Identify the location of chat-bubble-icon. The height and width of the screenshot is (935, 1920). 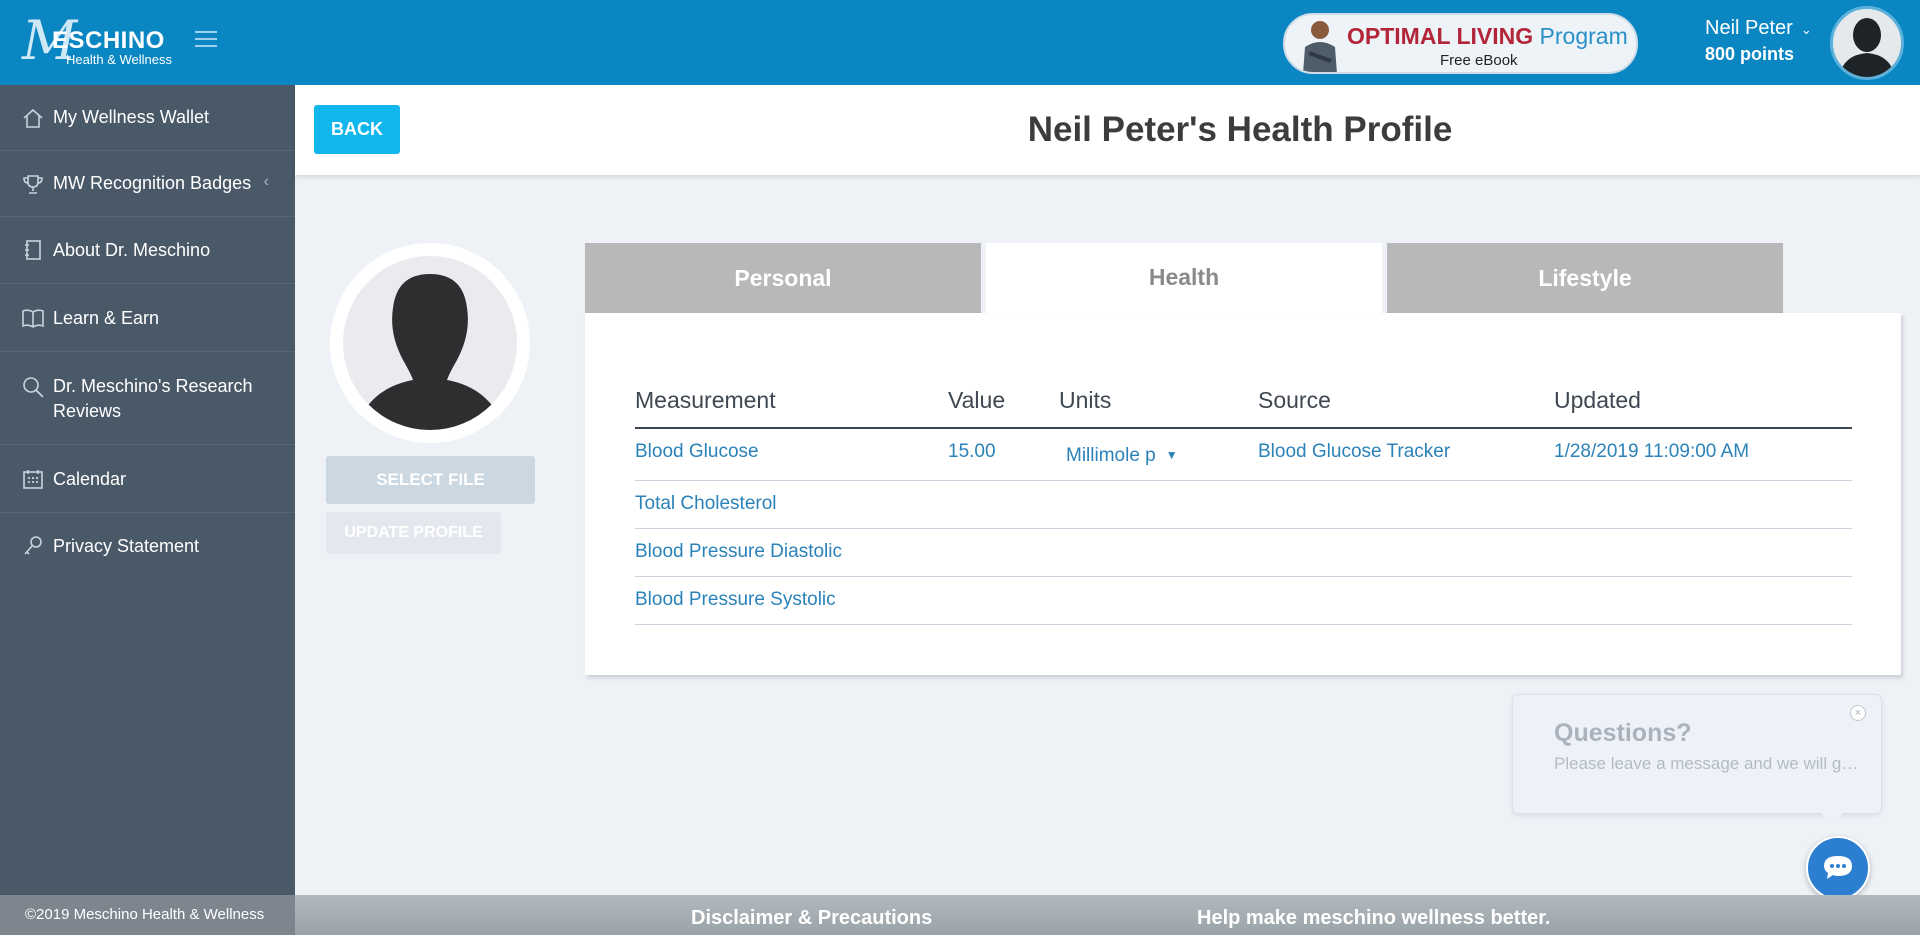
(1838, 867).